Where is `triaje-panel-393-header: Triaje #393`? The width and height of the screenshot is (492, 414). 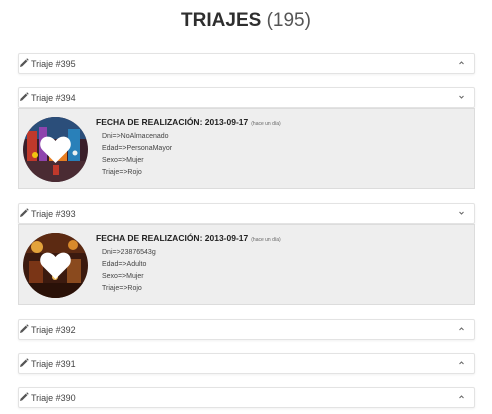 triaje-panel-393-header: Triaje #393 is located at coordinates (246, 213).